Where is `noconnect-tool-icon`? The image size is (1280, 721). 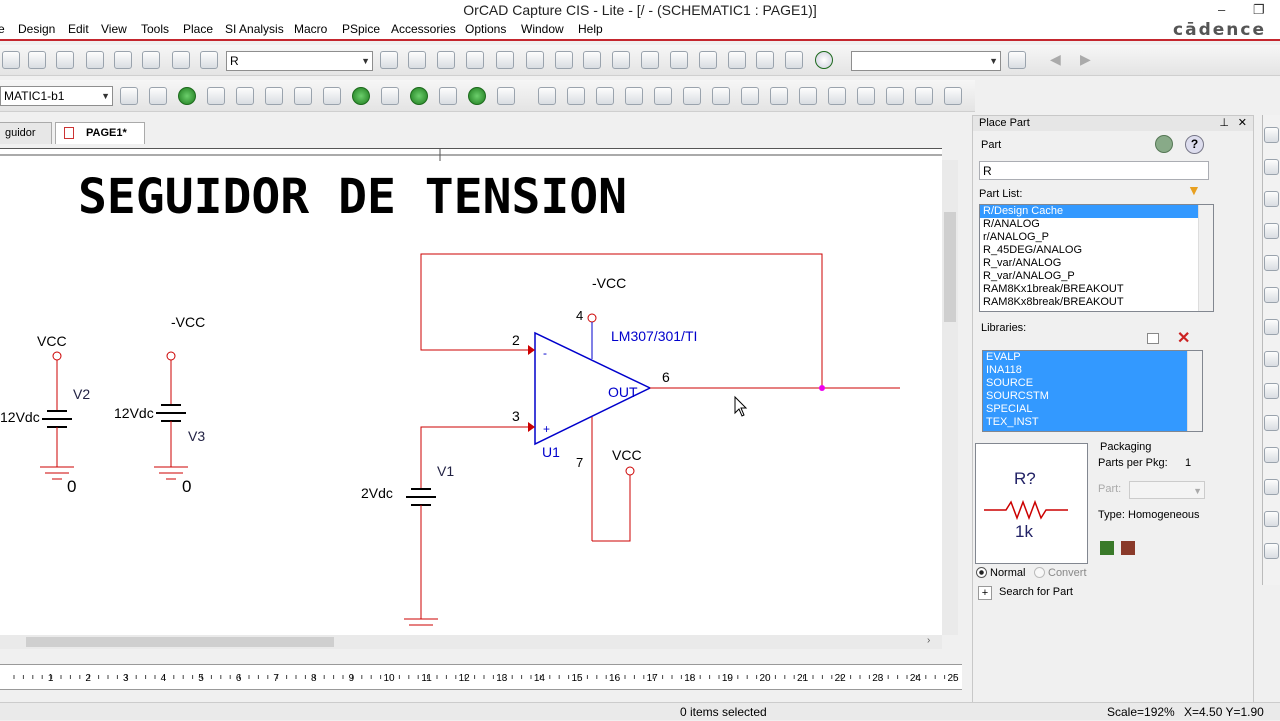 noconnect-tool-icon is located at coordinates (1271, 519).